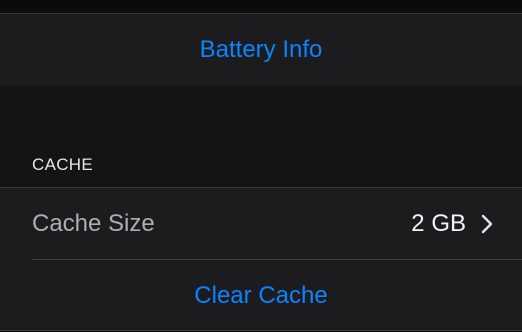  What do you see at coordinates (487, 223) in the screenshot?
I see `chevron-right-icon` at bounding box center [487, 223].